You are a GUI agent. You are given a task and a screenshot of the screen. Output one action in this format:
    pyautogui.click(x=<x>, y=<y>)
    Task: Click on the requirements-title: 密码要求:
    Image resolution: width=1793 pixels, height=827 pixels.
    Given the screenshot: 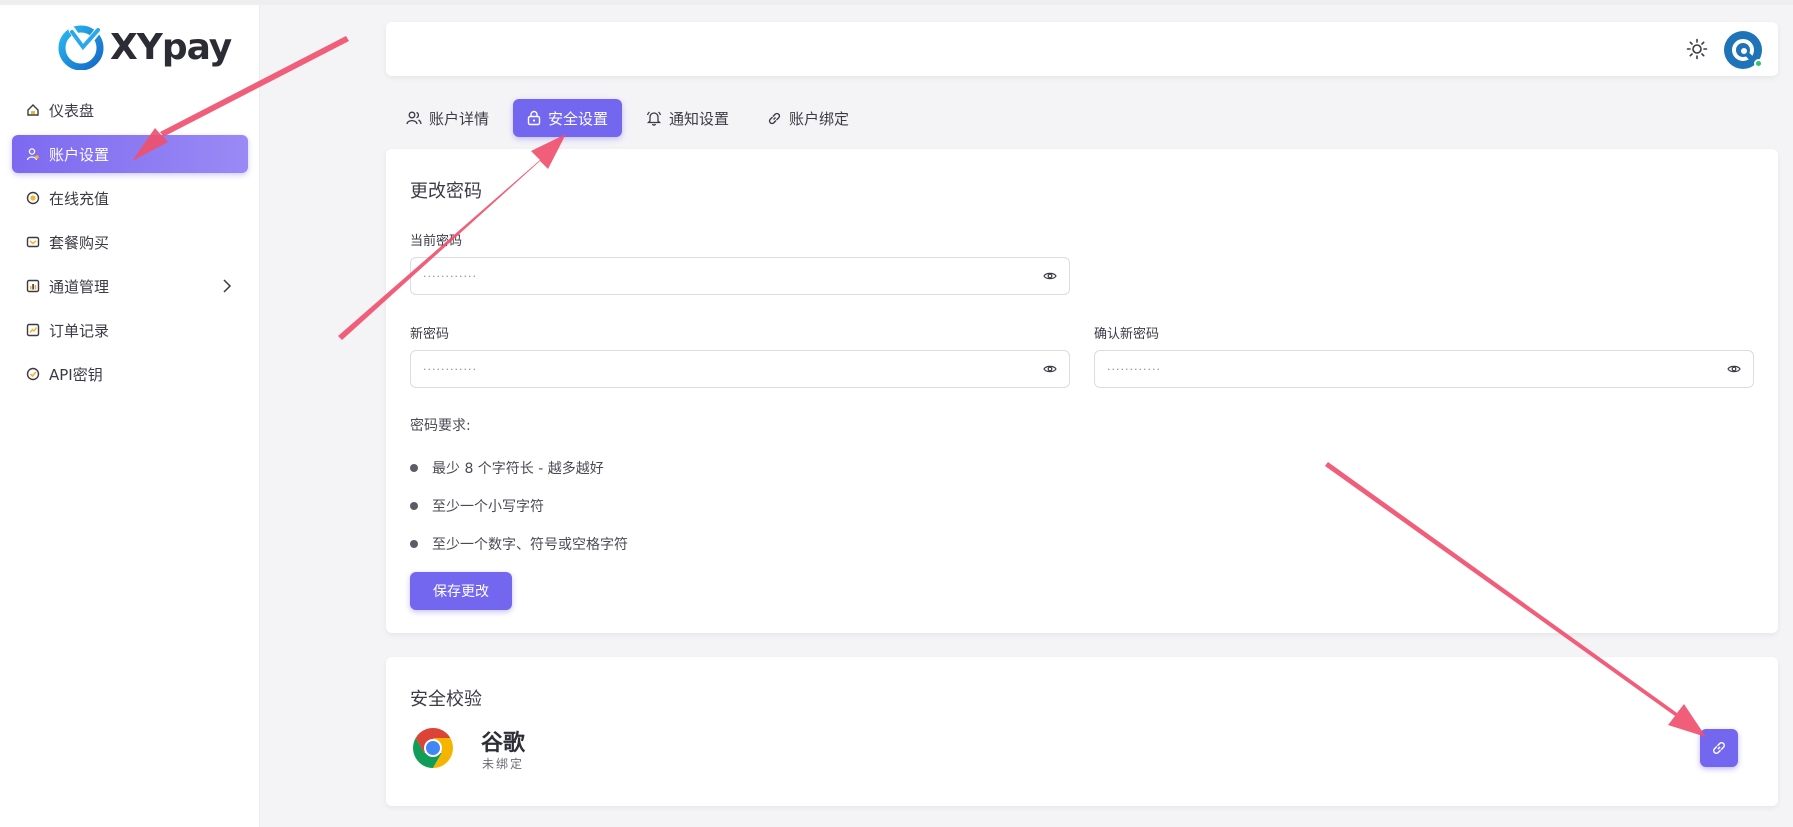 What is the action you would take?
    pyautogui.click(x=440, y=426)
    